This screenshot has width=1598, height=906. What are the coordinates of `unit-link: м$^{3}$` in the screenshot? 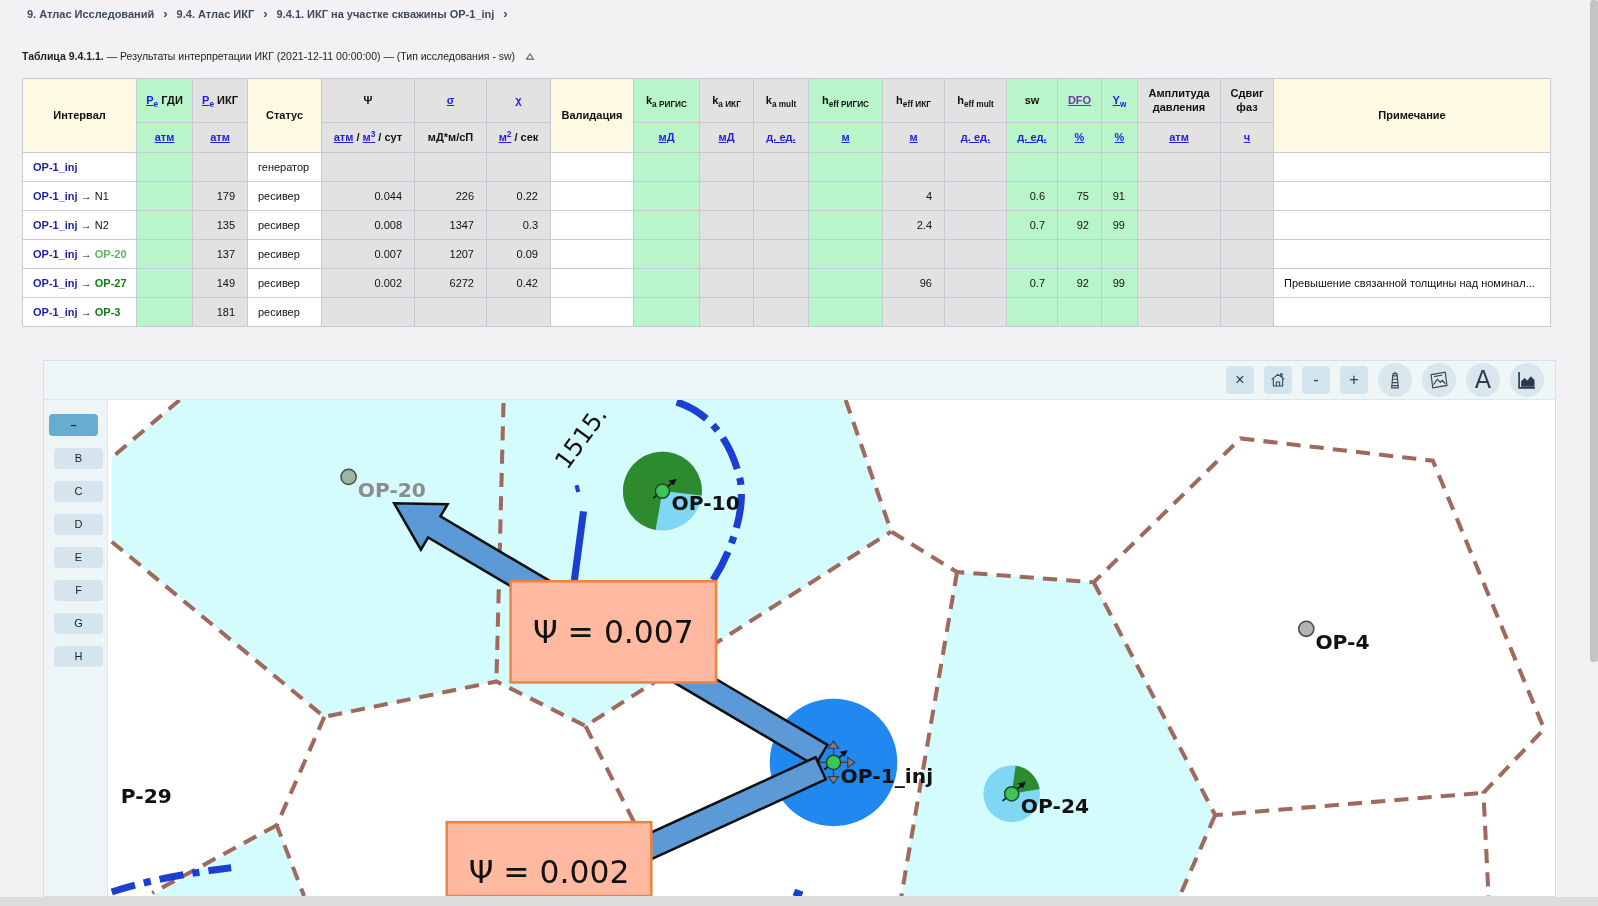 It's located at (369, 137).